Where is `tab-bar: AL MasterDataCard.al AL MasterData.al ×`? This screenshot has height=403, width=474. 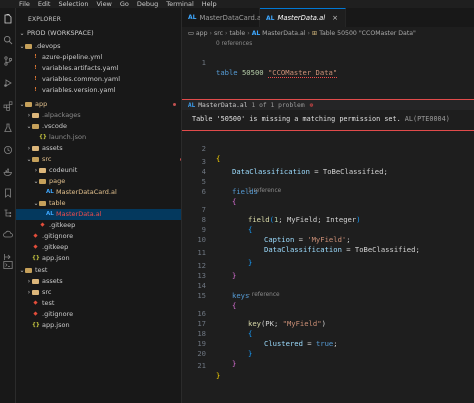 tab-bar: AL MasterDataCard.al AL MasterData.al × is located at coordinates (328, 17).